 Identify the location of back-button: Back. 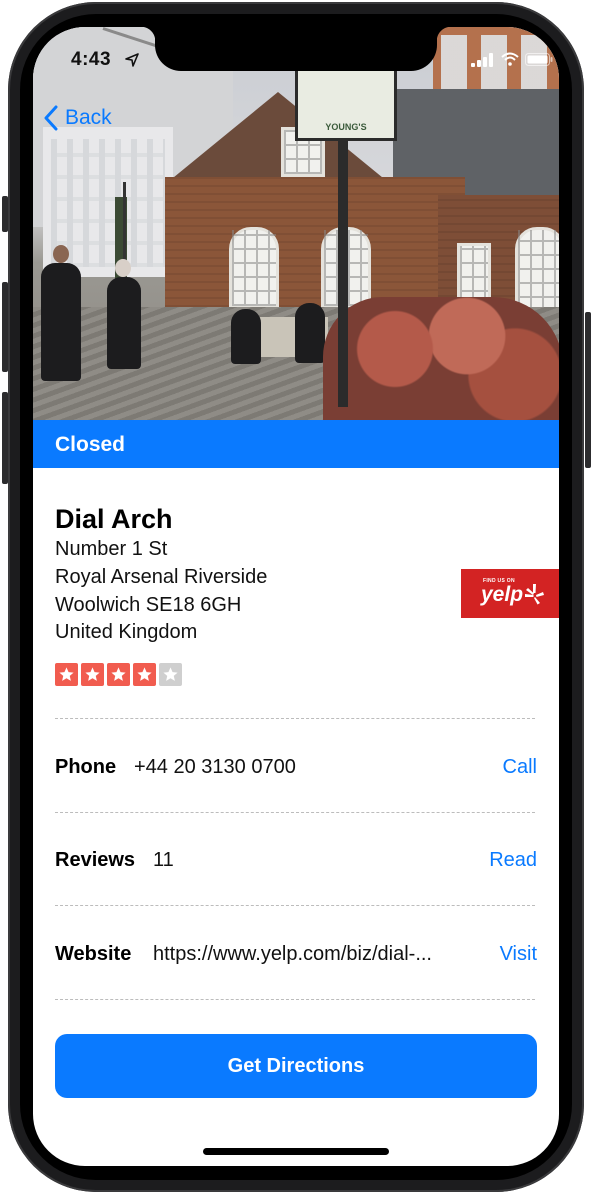
(77, 118).